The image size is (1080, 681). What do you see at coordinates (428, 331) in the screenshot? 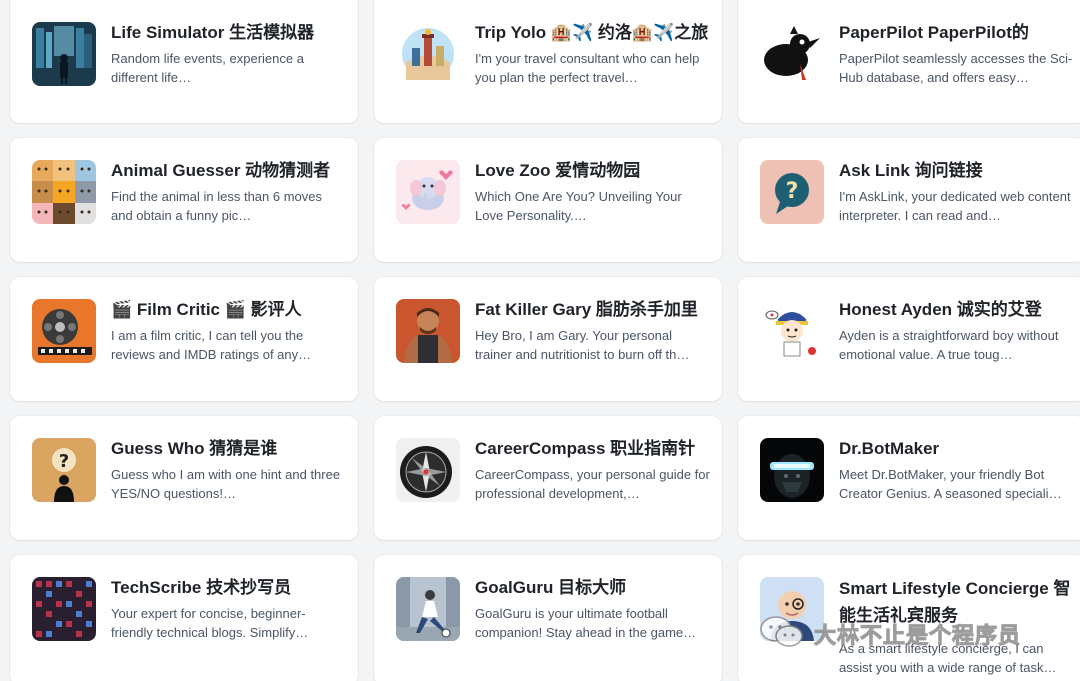
I see `muscle-trainer-thumbnail` at bounding box center [428, 331].